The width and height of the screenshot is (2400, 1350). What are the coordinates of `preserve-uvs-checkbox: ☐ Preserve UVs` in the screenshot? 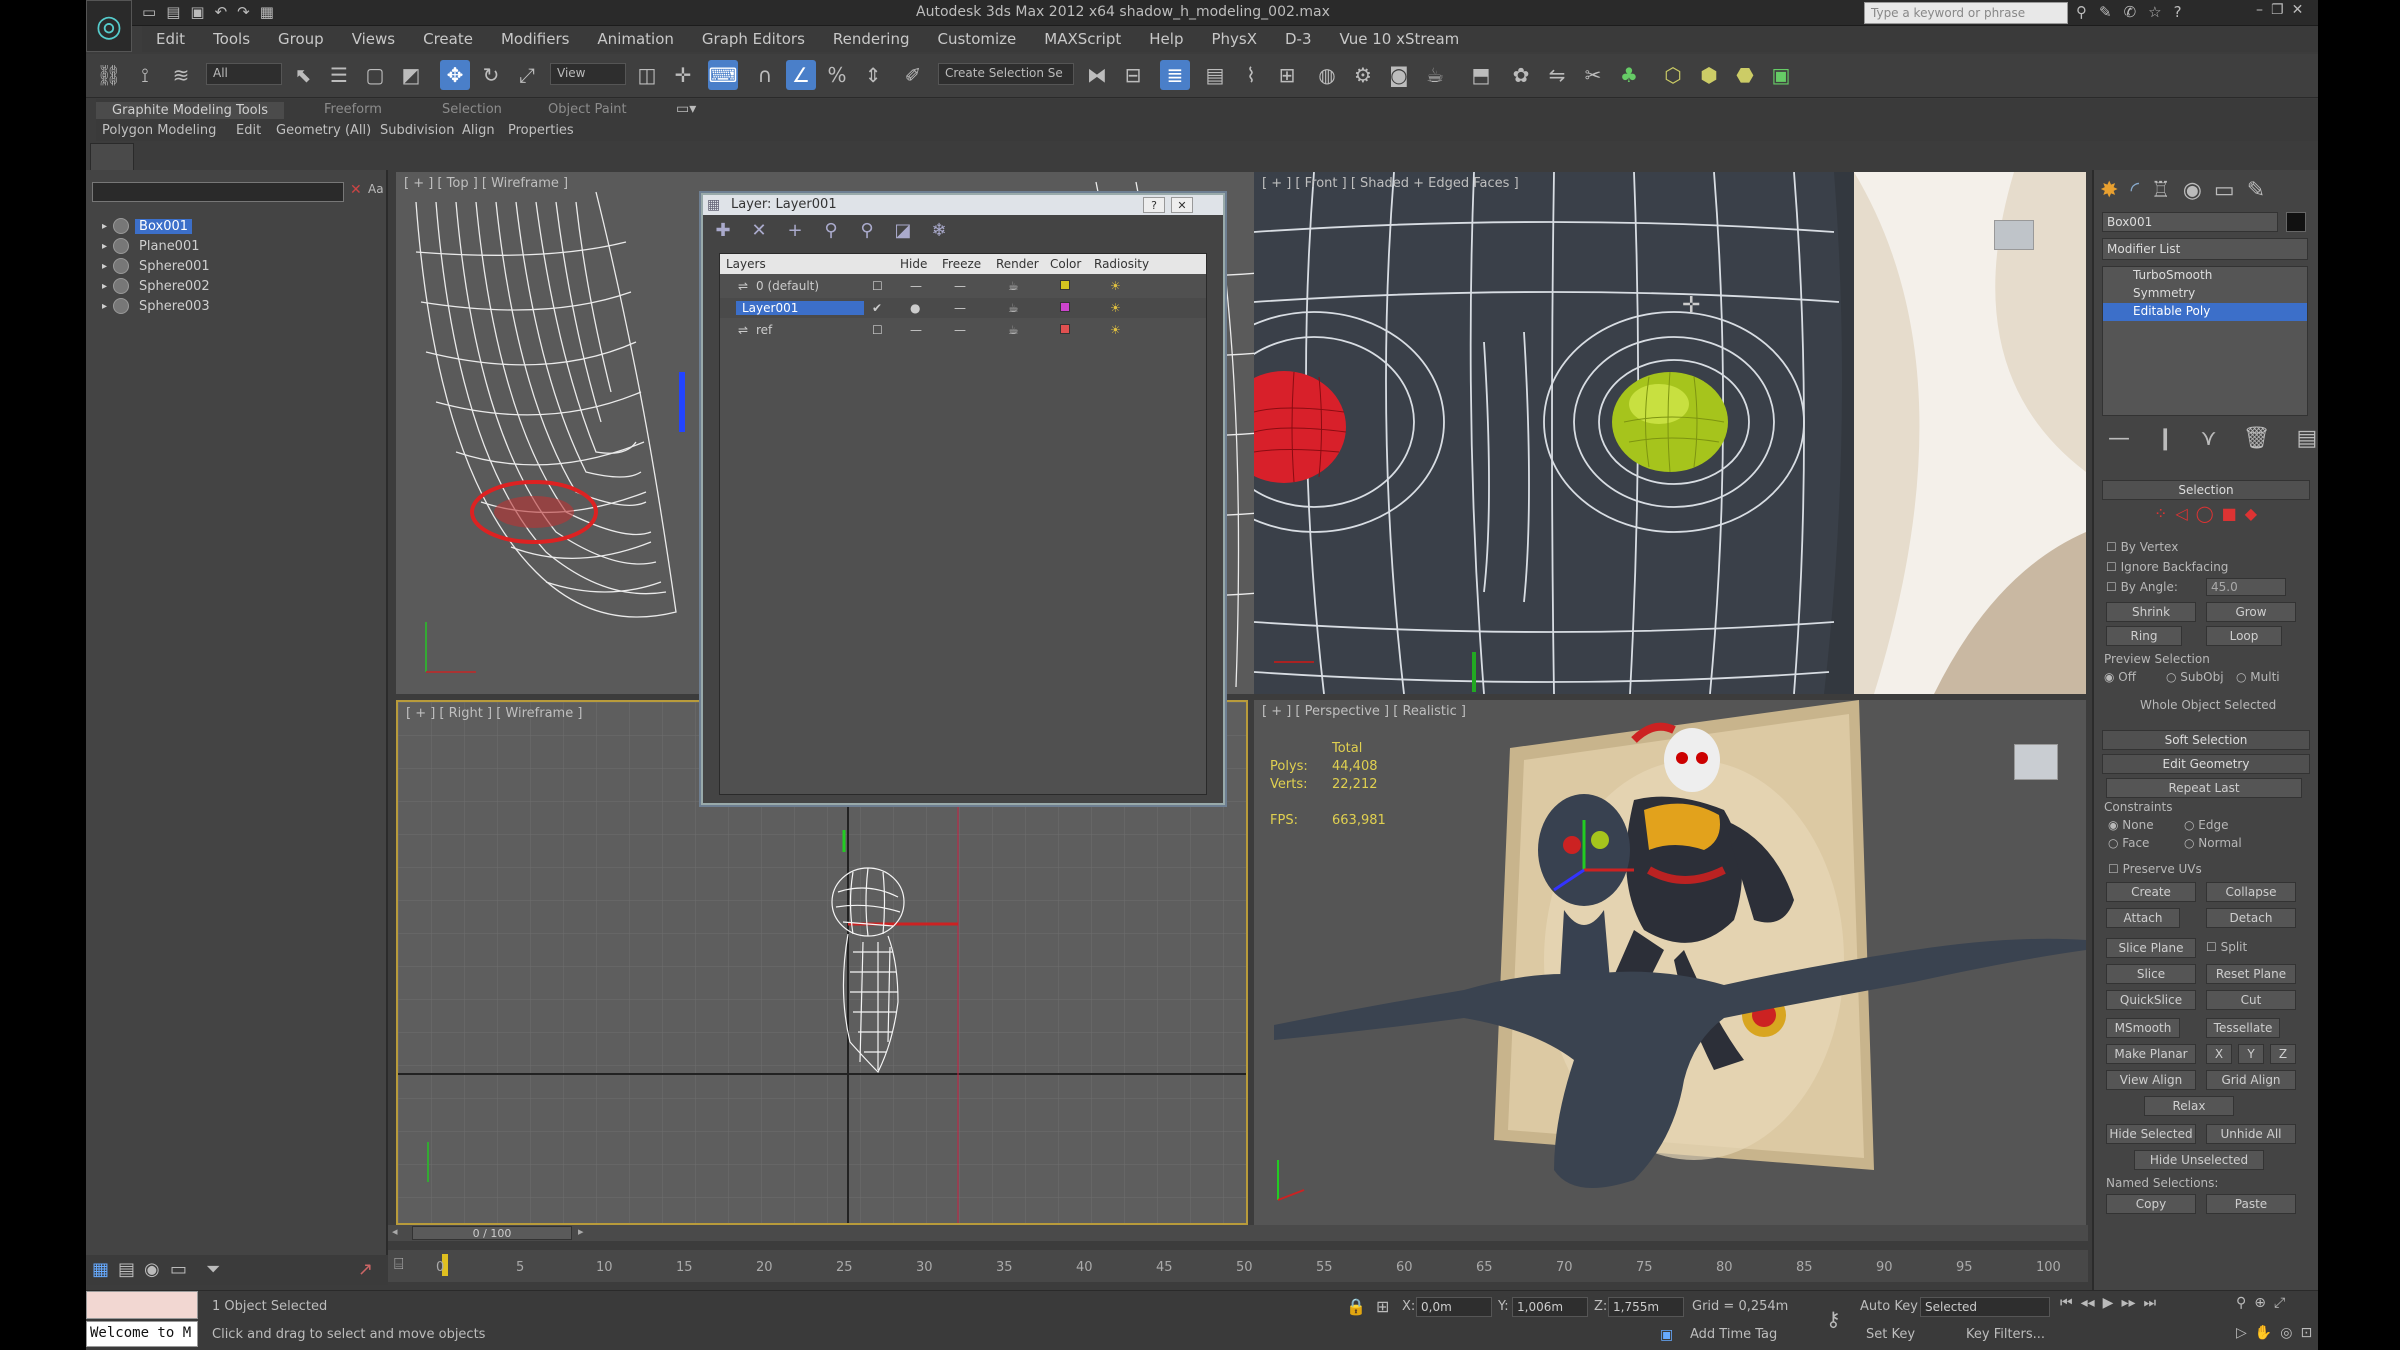 It's located at (2155, 869).